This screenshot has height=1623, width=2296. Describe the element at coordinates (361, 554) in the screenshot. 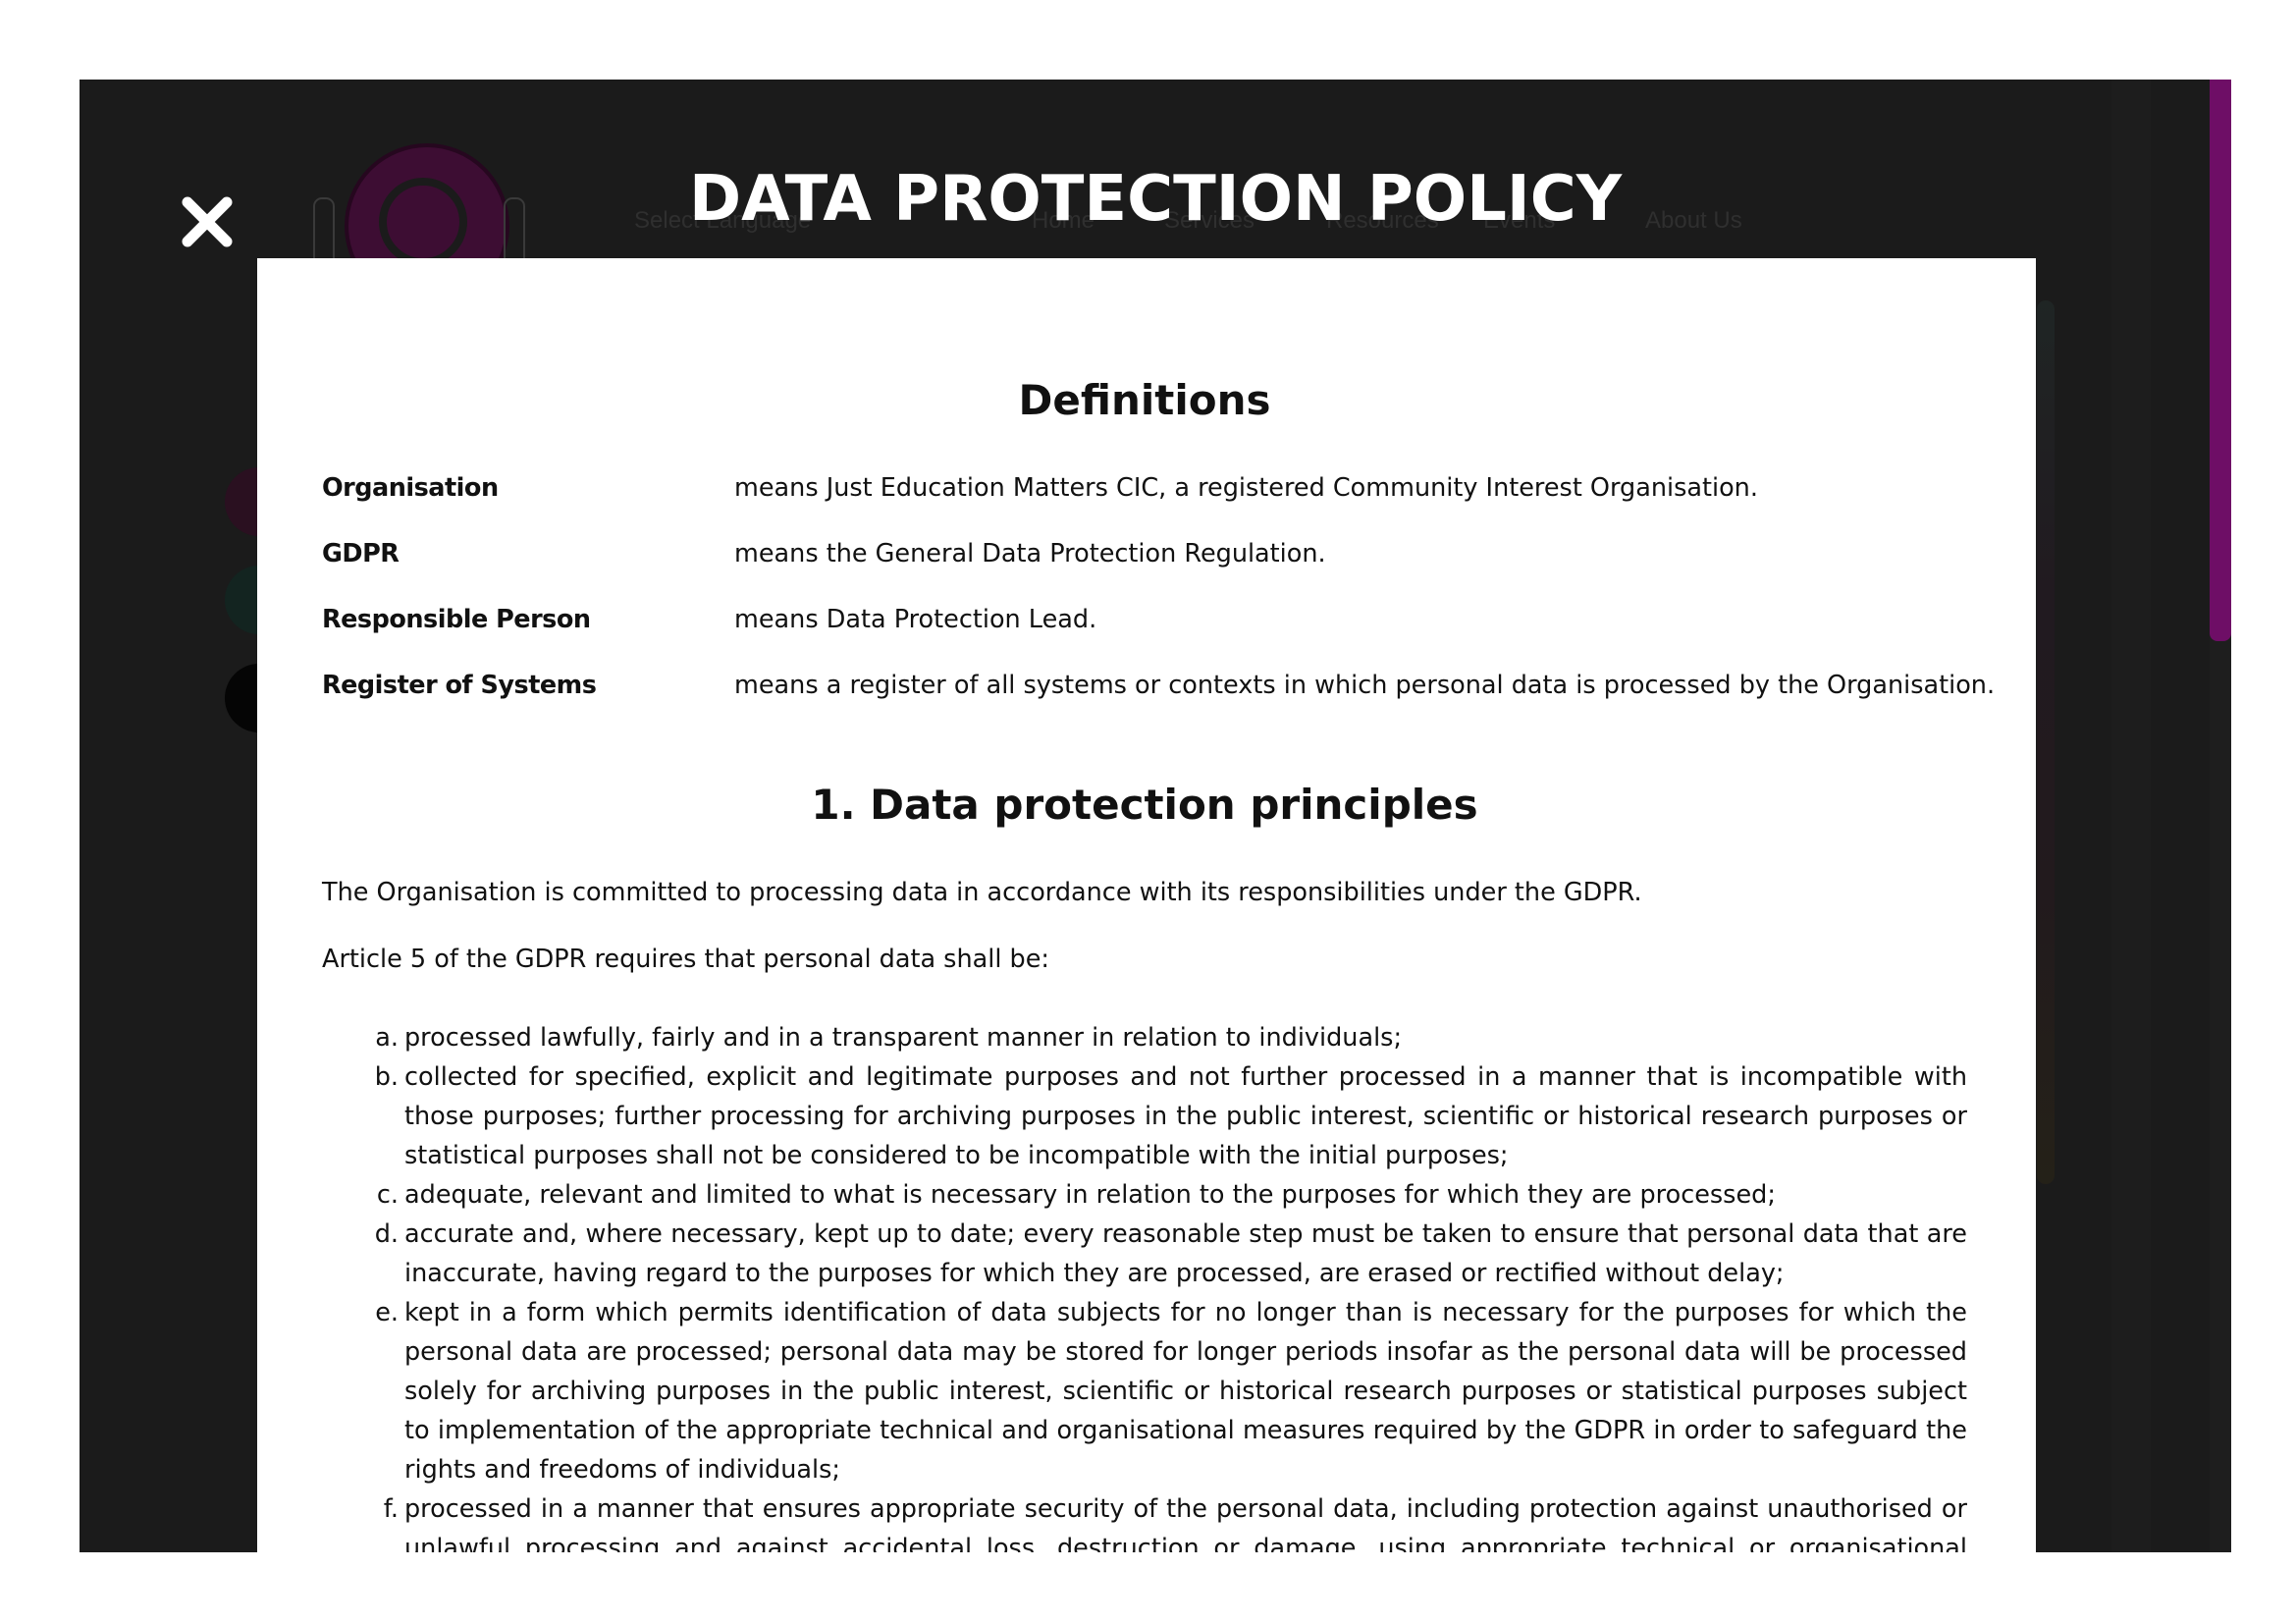

I see `definition-term: GDPR` at that location.